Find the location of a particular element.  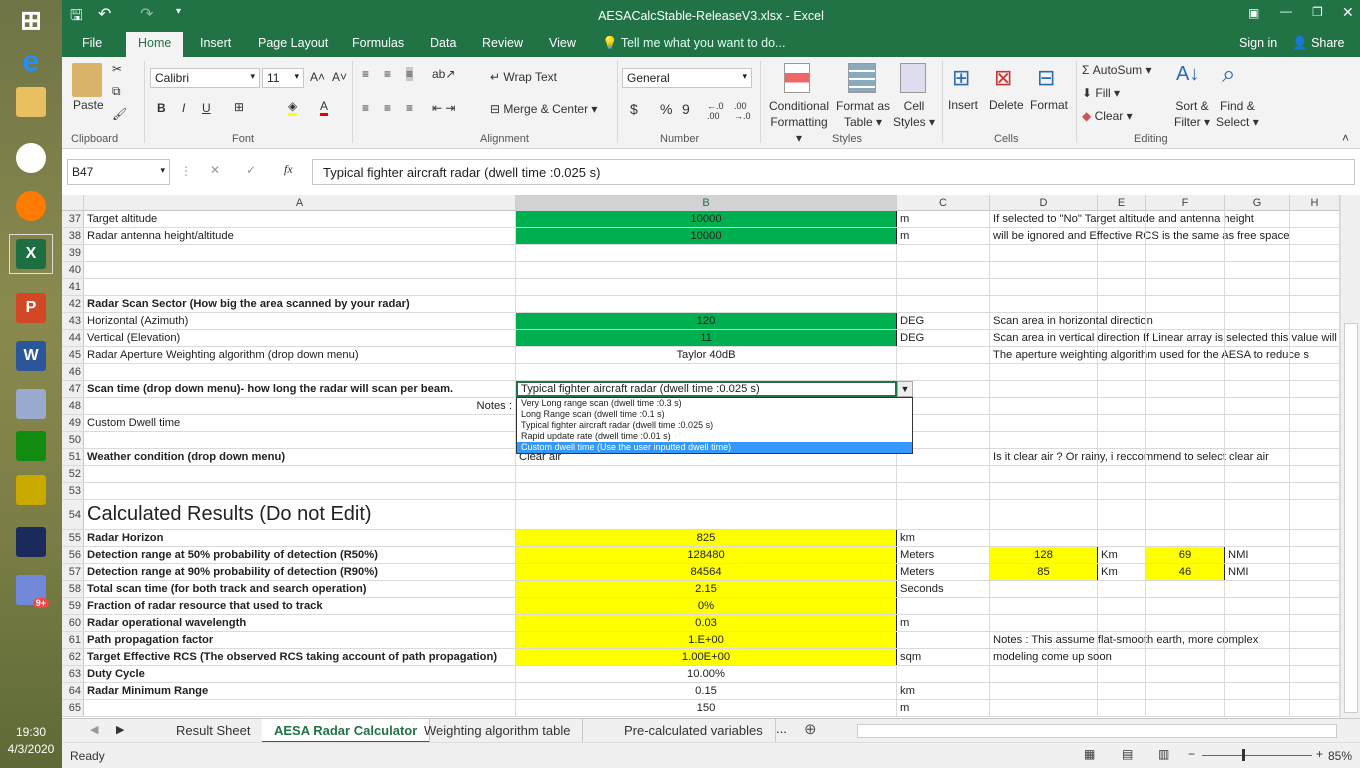

cell-B44: 11 is located at coordinates (706, 338).